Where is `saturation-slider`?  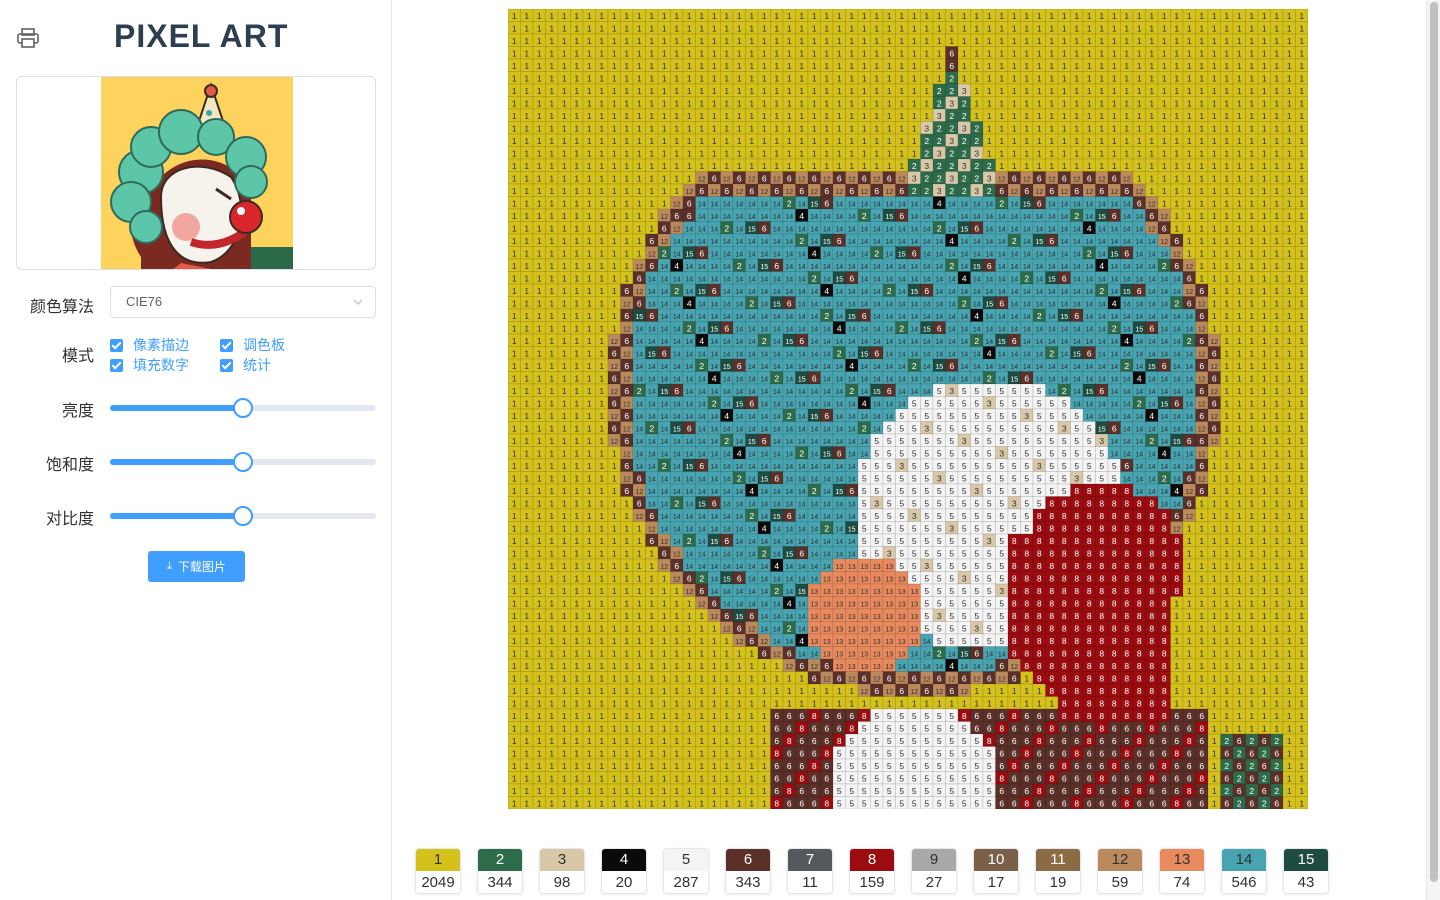 saturation-slider is located at coordinates (243, 462).